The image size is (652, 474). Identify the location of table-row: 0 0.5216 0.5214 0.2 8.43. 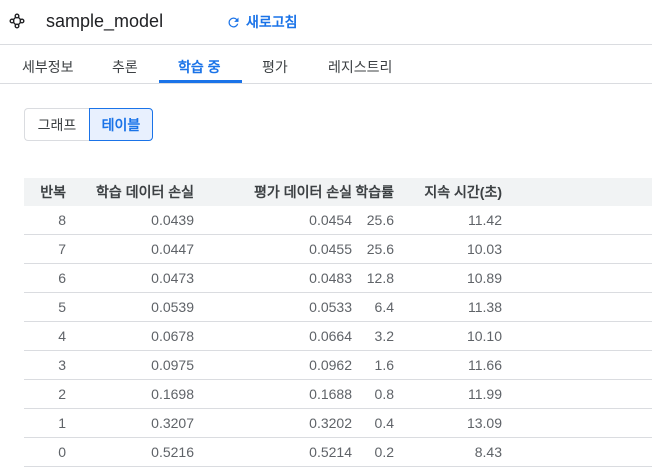
(338, 452).